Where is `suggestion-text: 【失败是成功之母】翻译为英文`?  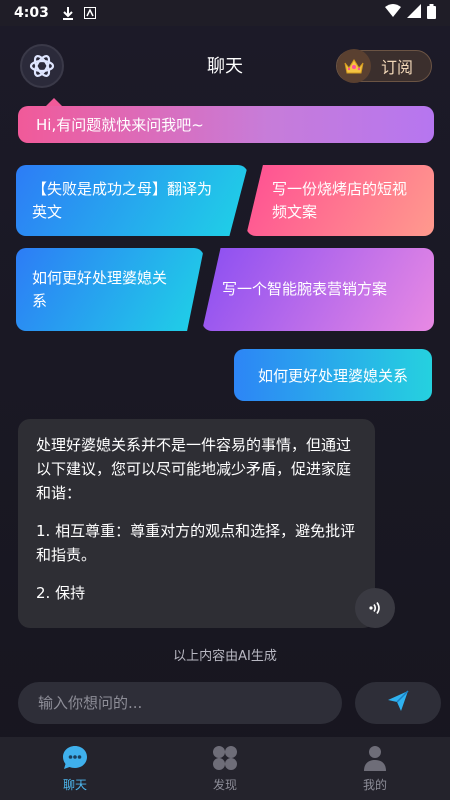
suggestion-text: 【失败是成功之母】翻译为英文 is located at coordinates (122, 200).